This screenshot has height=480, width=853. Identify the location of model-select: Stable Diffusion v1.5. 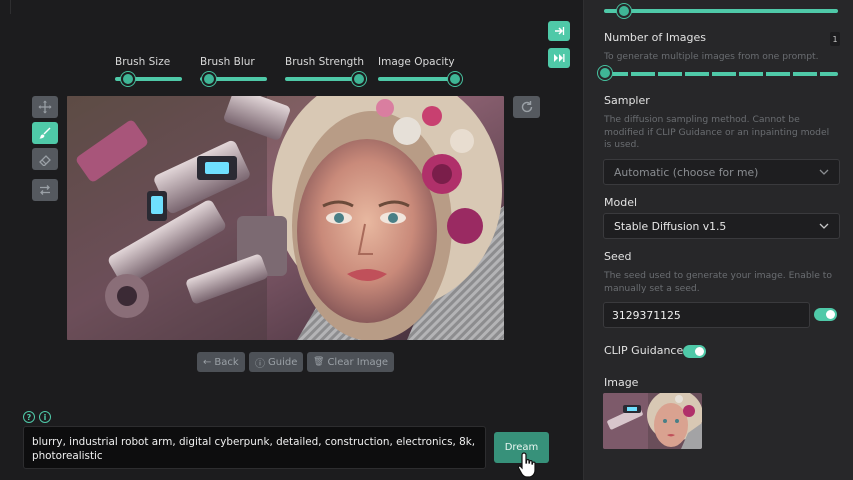
(721, 226).